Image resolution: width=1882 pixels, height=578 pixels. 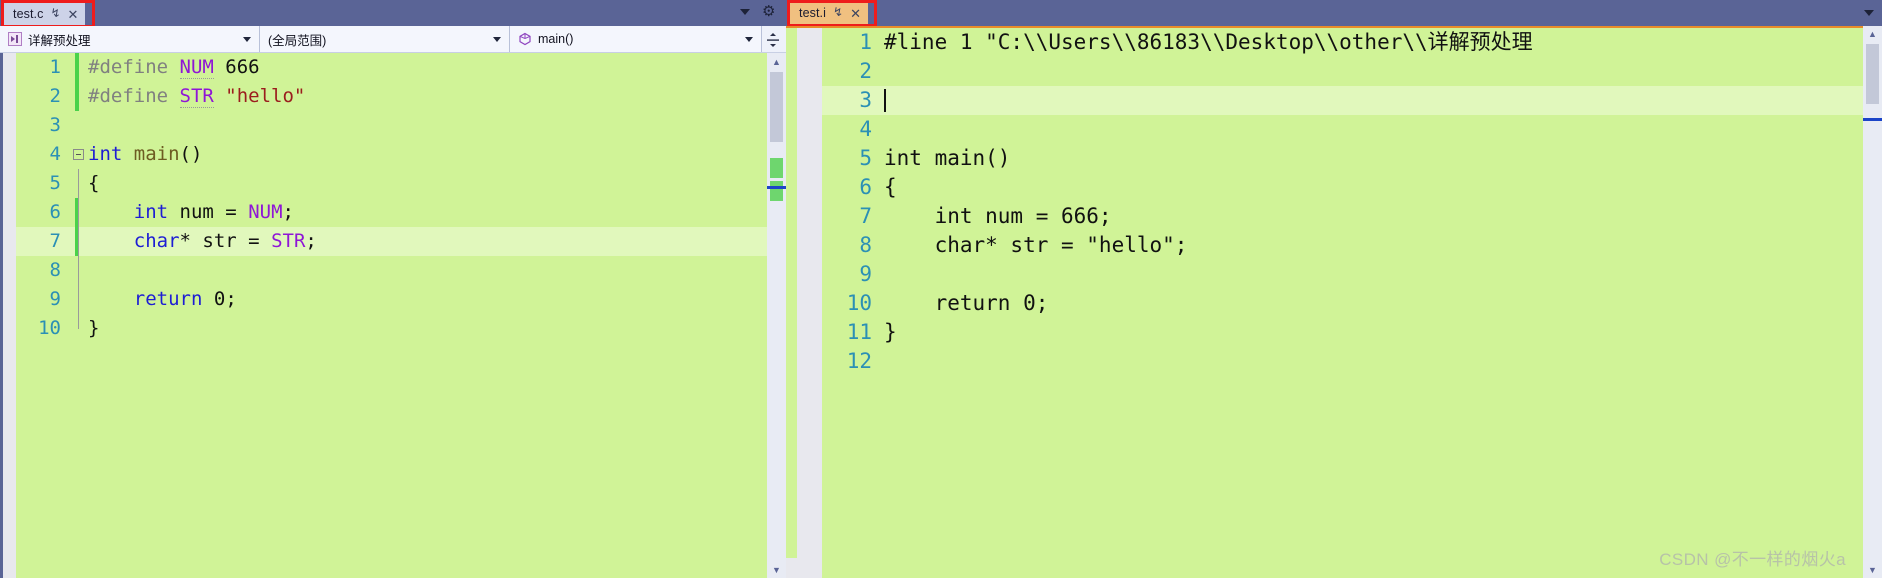 What do you see at coordinates (28, 14) in the screenshot?
I see `tab-test-c-label: test.c` at bounding box center [28, 14].